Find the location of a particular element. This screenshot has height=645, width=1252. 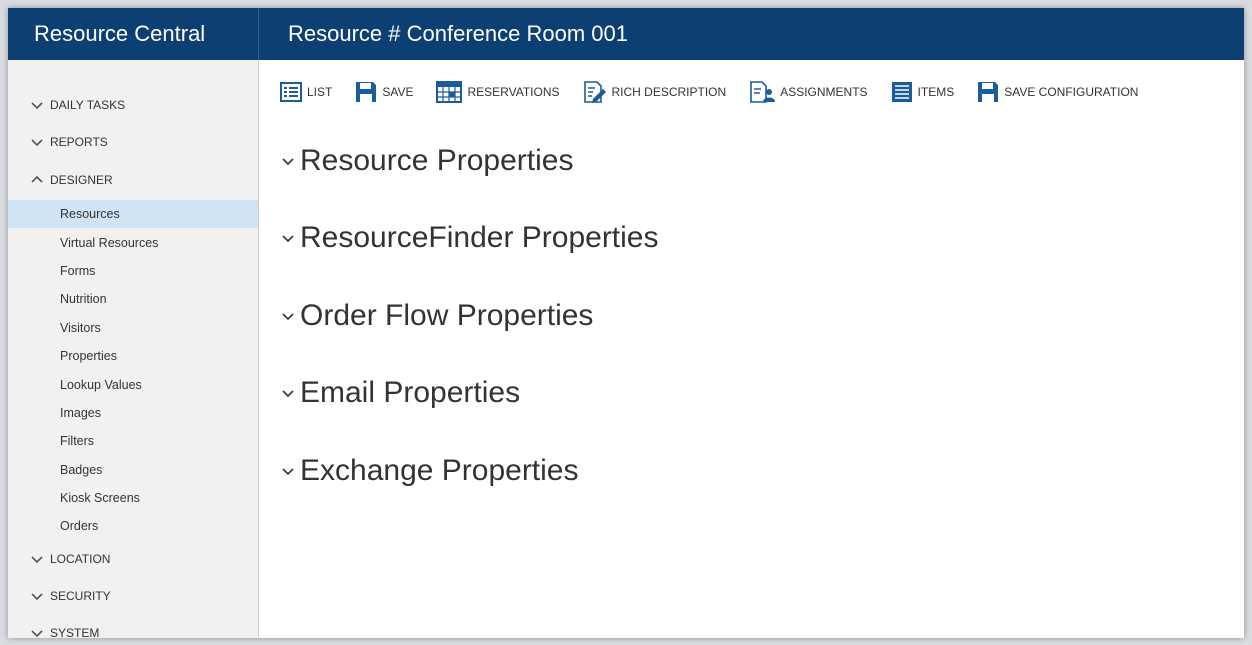

sidebar-section-label: REPORTS is located at coordinates (79, 141).